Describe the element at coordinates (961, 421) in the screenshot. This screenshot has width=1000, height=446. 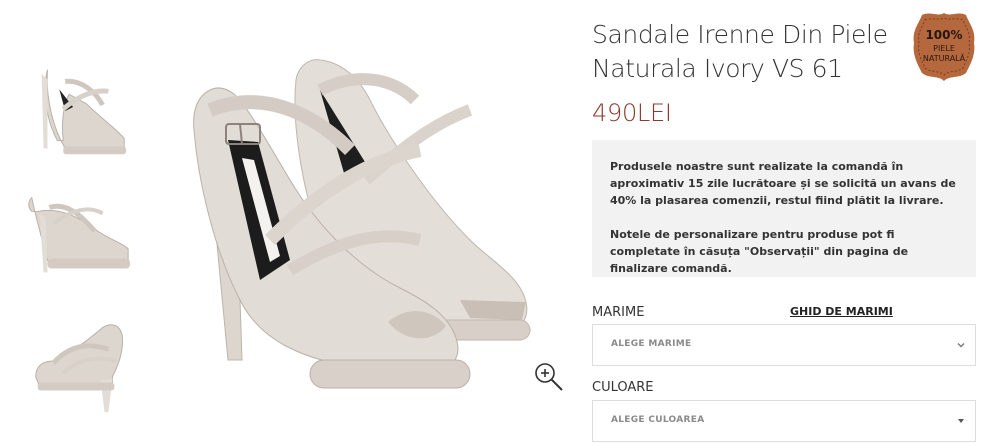
I see `caret-down-icon` at that location.